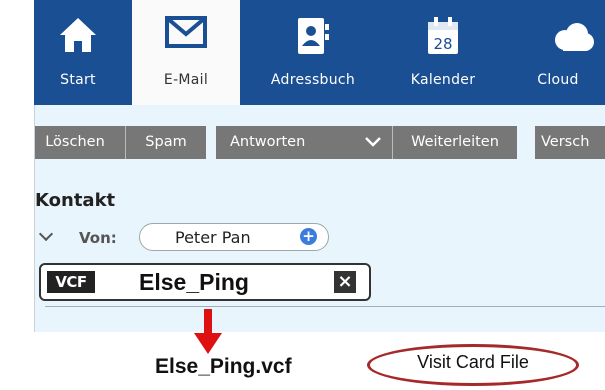  I want to click on down-arrow-icon, so click(208, 334).